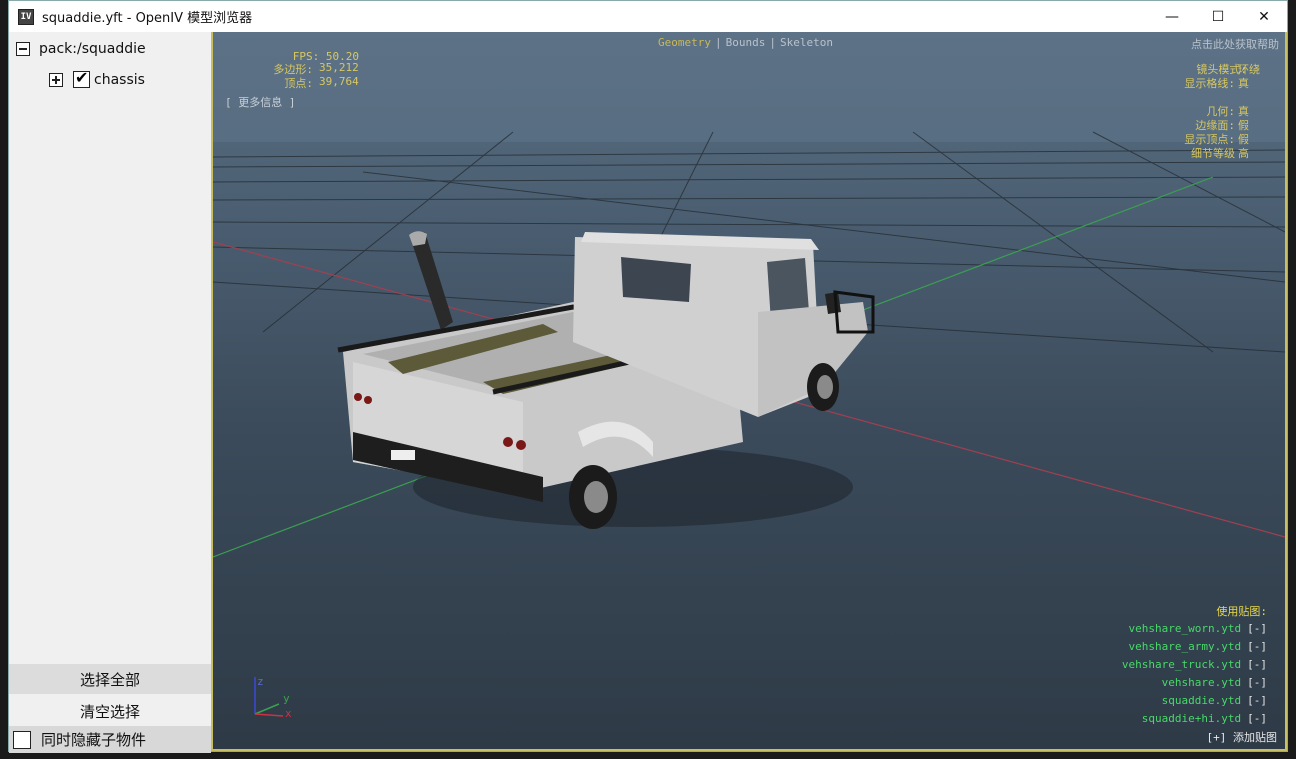  What do you see at coordinates (4, 379) in the screenshot?
I see `desktop-left-strip` at bounding box center [4, 379].